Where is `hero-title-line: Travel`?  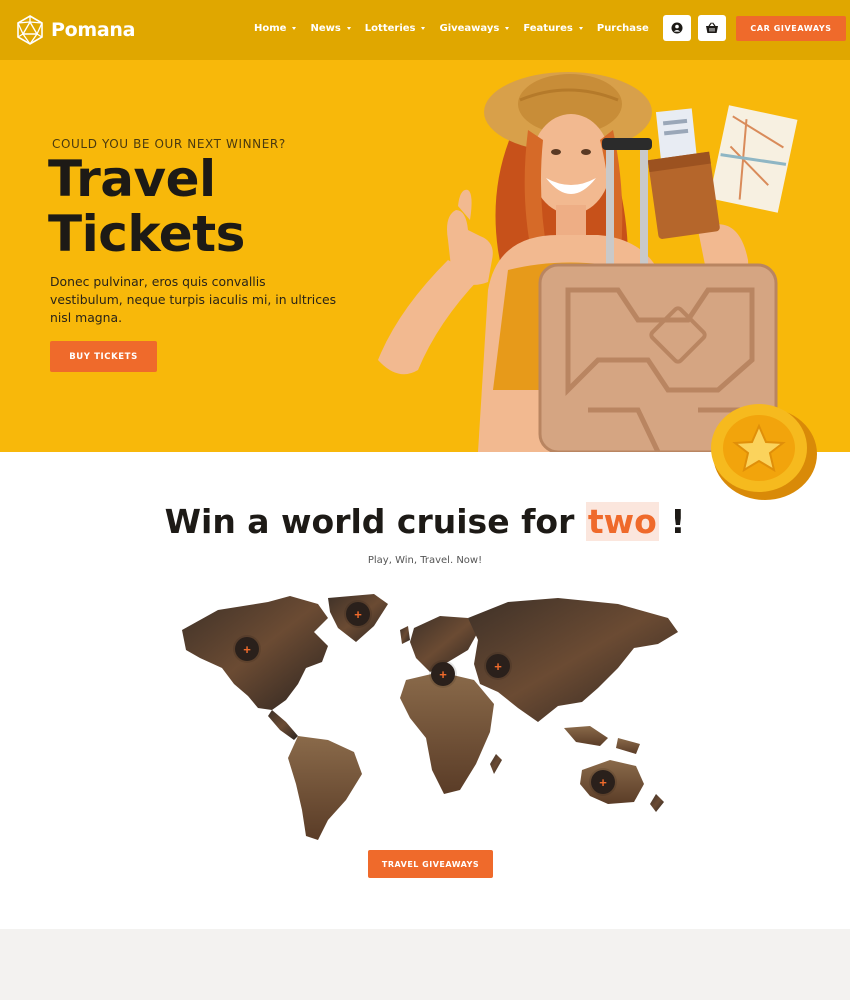 hero-title-line: Travel is located at coordinates (132, 179).